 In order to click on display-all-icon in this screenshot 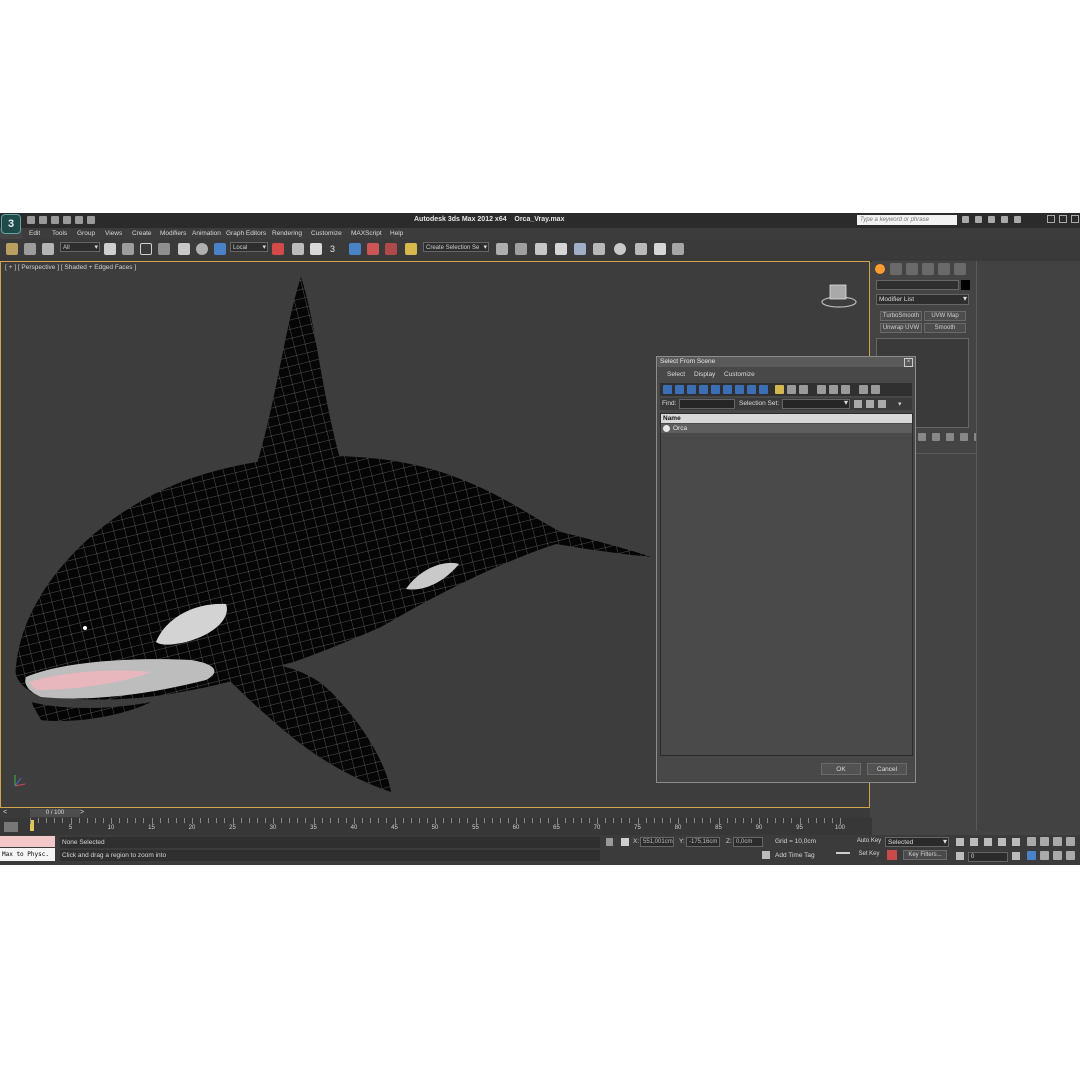, I will do `click(779, 389)`.